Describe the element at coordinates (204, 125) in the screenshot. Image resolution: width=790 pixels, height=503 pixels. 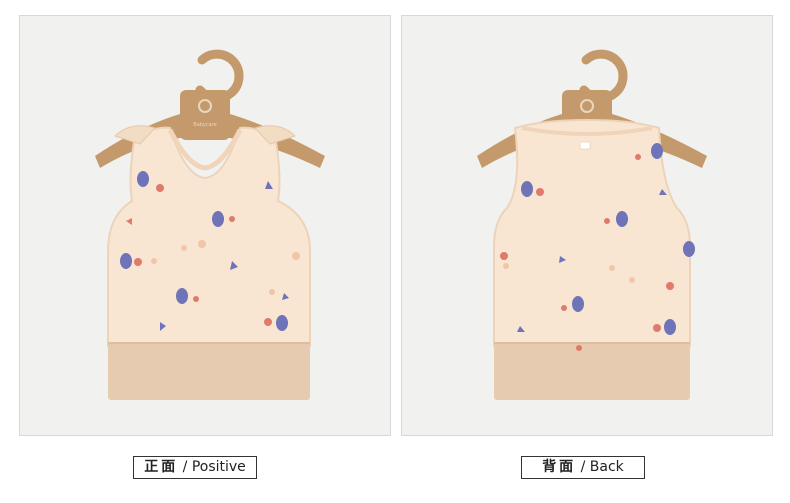
I see `svg-text: Babycare` at that location.